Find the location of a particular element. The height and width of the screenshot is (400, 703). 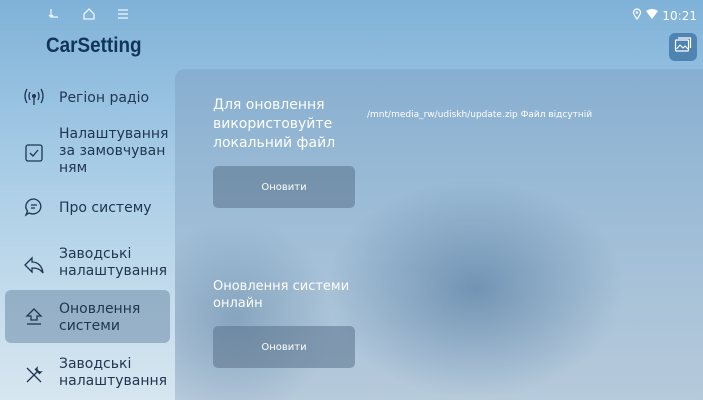

sidebar-item-label: Налаштування за замовчуван ням is located at coordinates (114, 151).